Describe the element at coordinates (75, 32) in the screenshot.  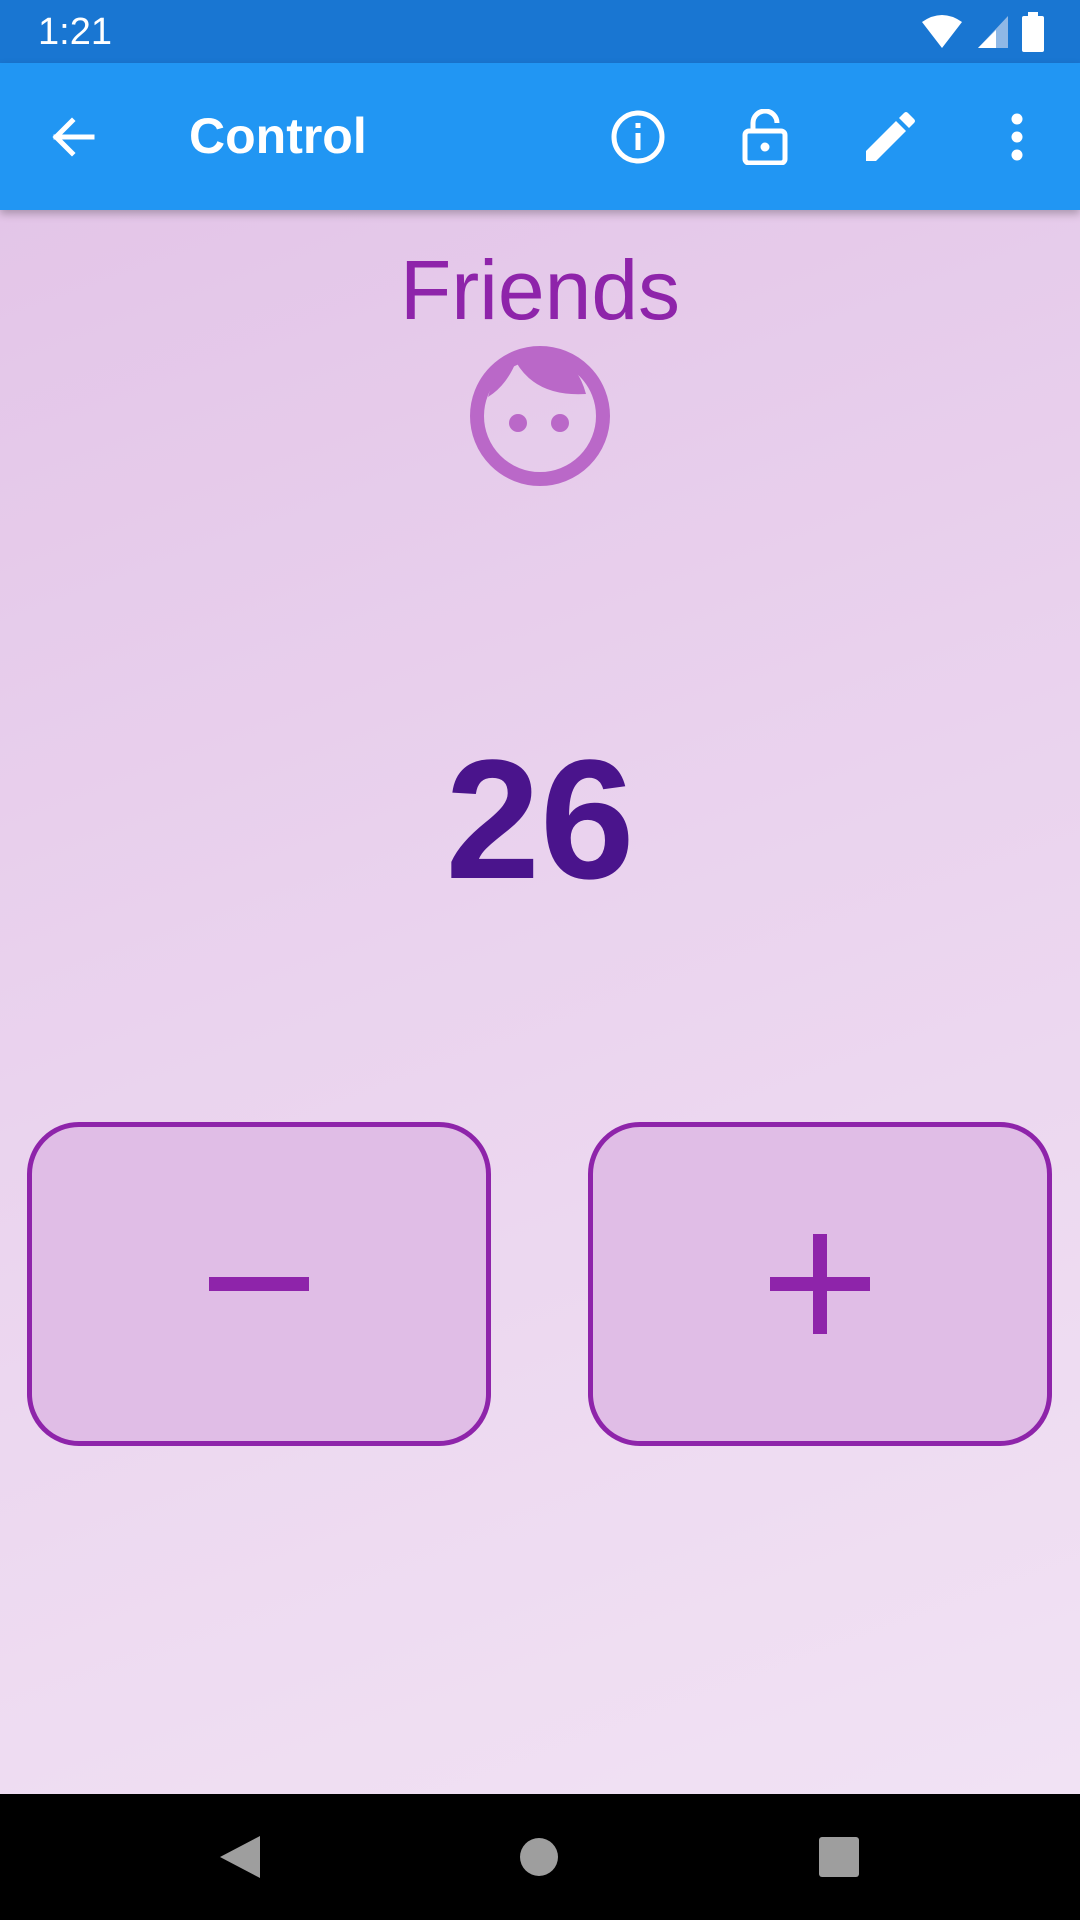
I see `status-time: 1:21` at that location.